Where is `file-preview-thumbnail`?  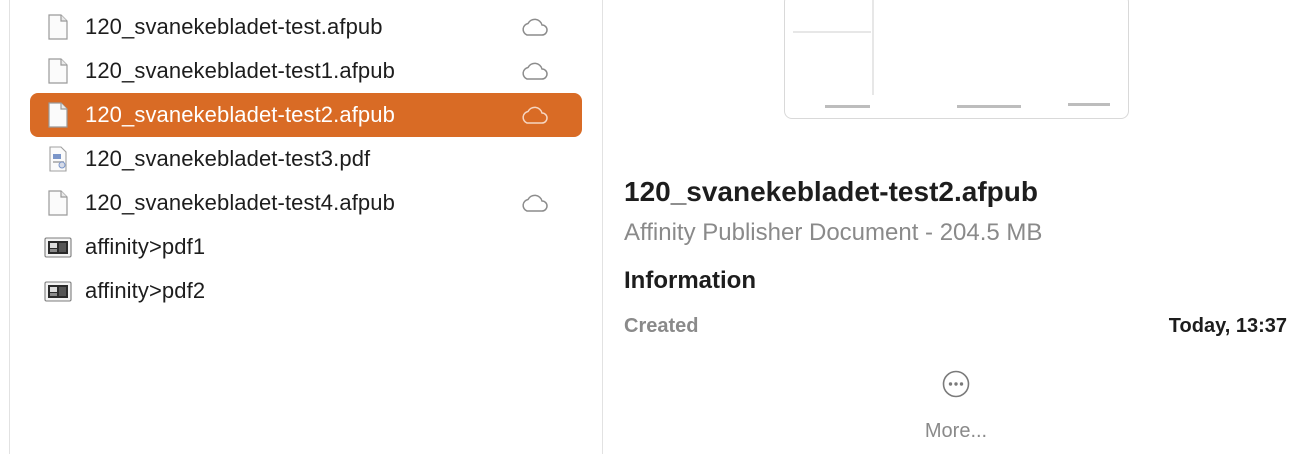
file-preview-thumbnail is located at coordinates (956, 59).